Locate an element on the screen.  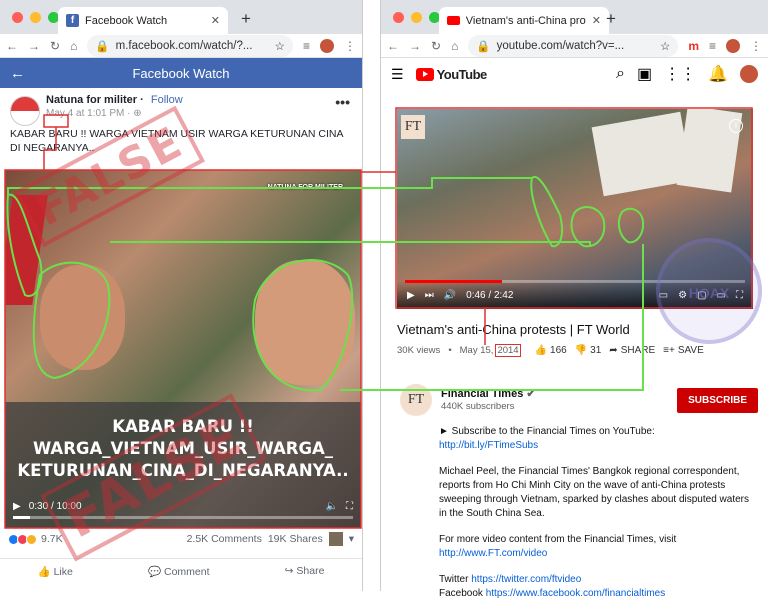
facebook-link: https://www.facebook.com/financialtimes is located at coordinates (576, 593).